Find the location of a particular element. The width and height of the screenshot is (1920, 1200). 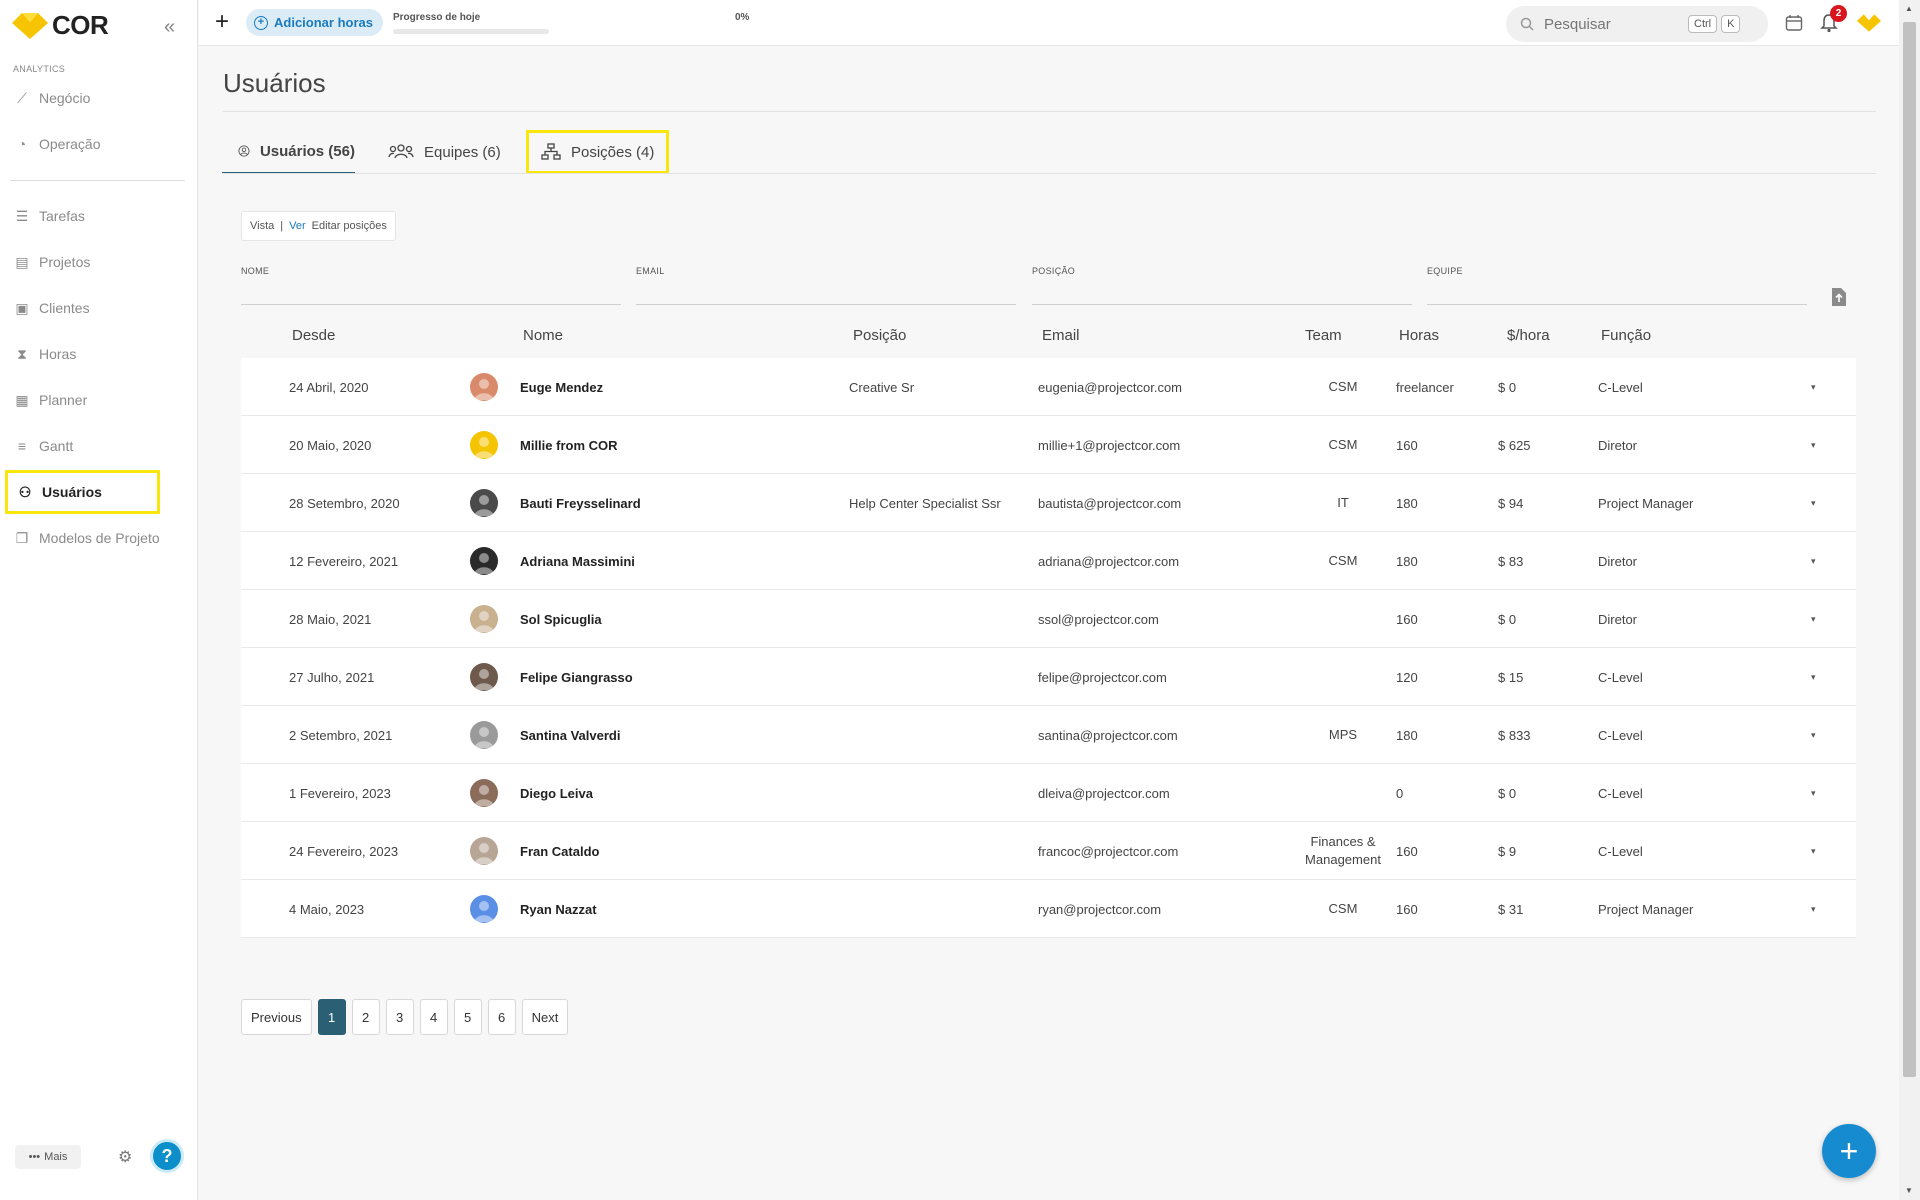

gear-icon: ⚙ is located at coordinates (125, 1157).